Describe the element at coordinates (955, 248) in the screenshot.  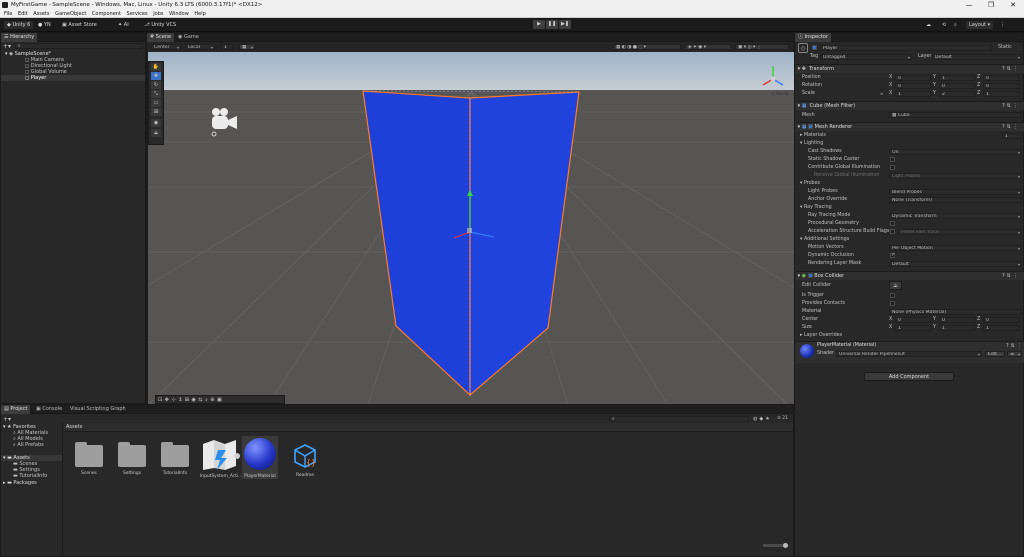
I see `motion-vectors-dropdown: Per Object Motion` at that location.